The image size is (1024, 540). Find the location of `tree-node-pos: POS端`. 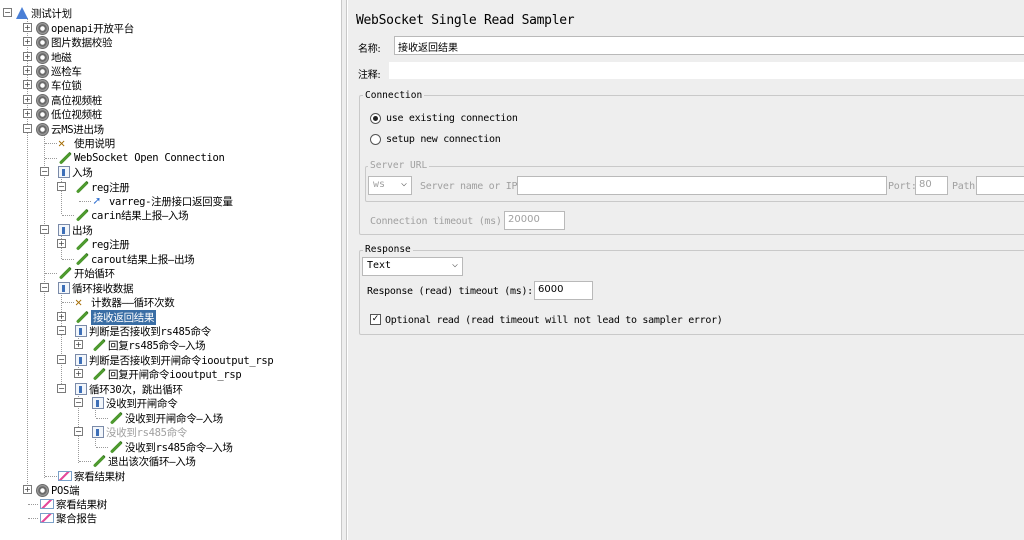

tree-node-pos: POS端 is located at coordinates (58, 490).